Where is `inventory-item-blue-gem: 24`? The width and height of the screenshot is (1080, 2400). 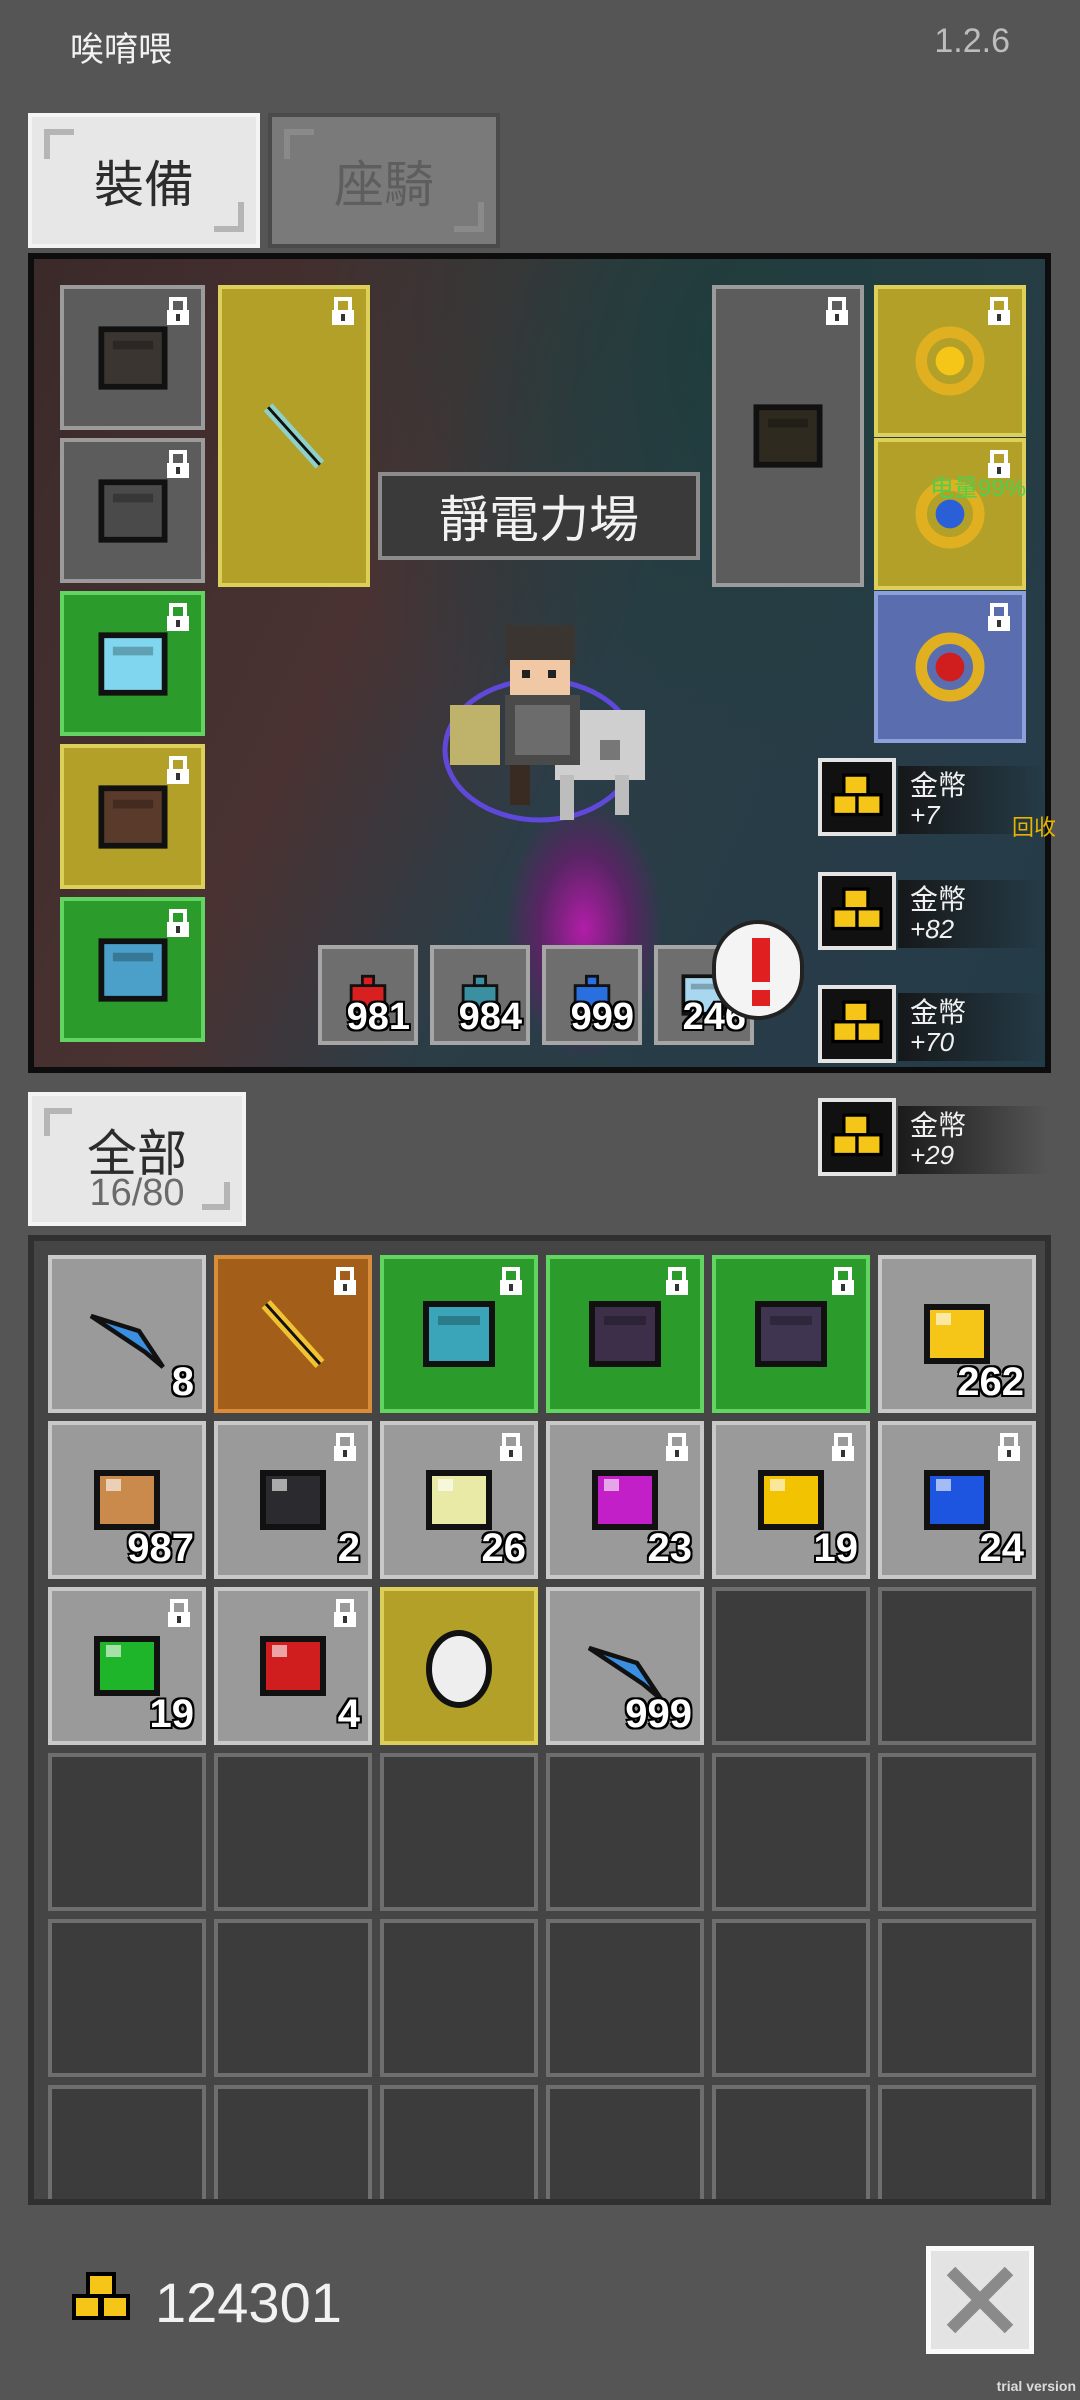
inventory-item-blue-gem: 24 is located at coordinates (957, 1500).